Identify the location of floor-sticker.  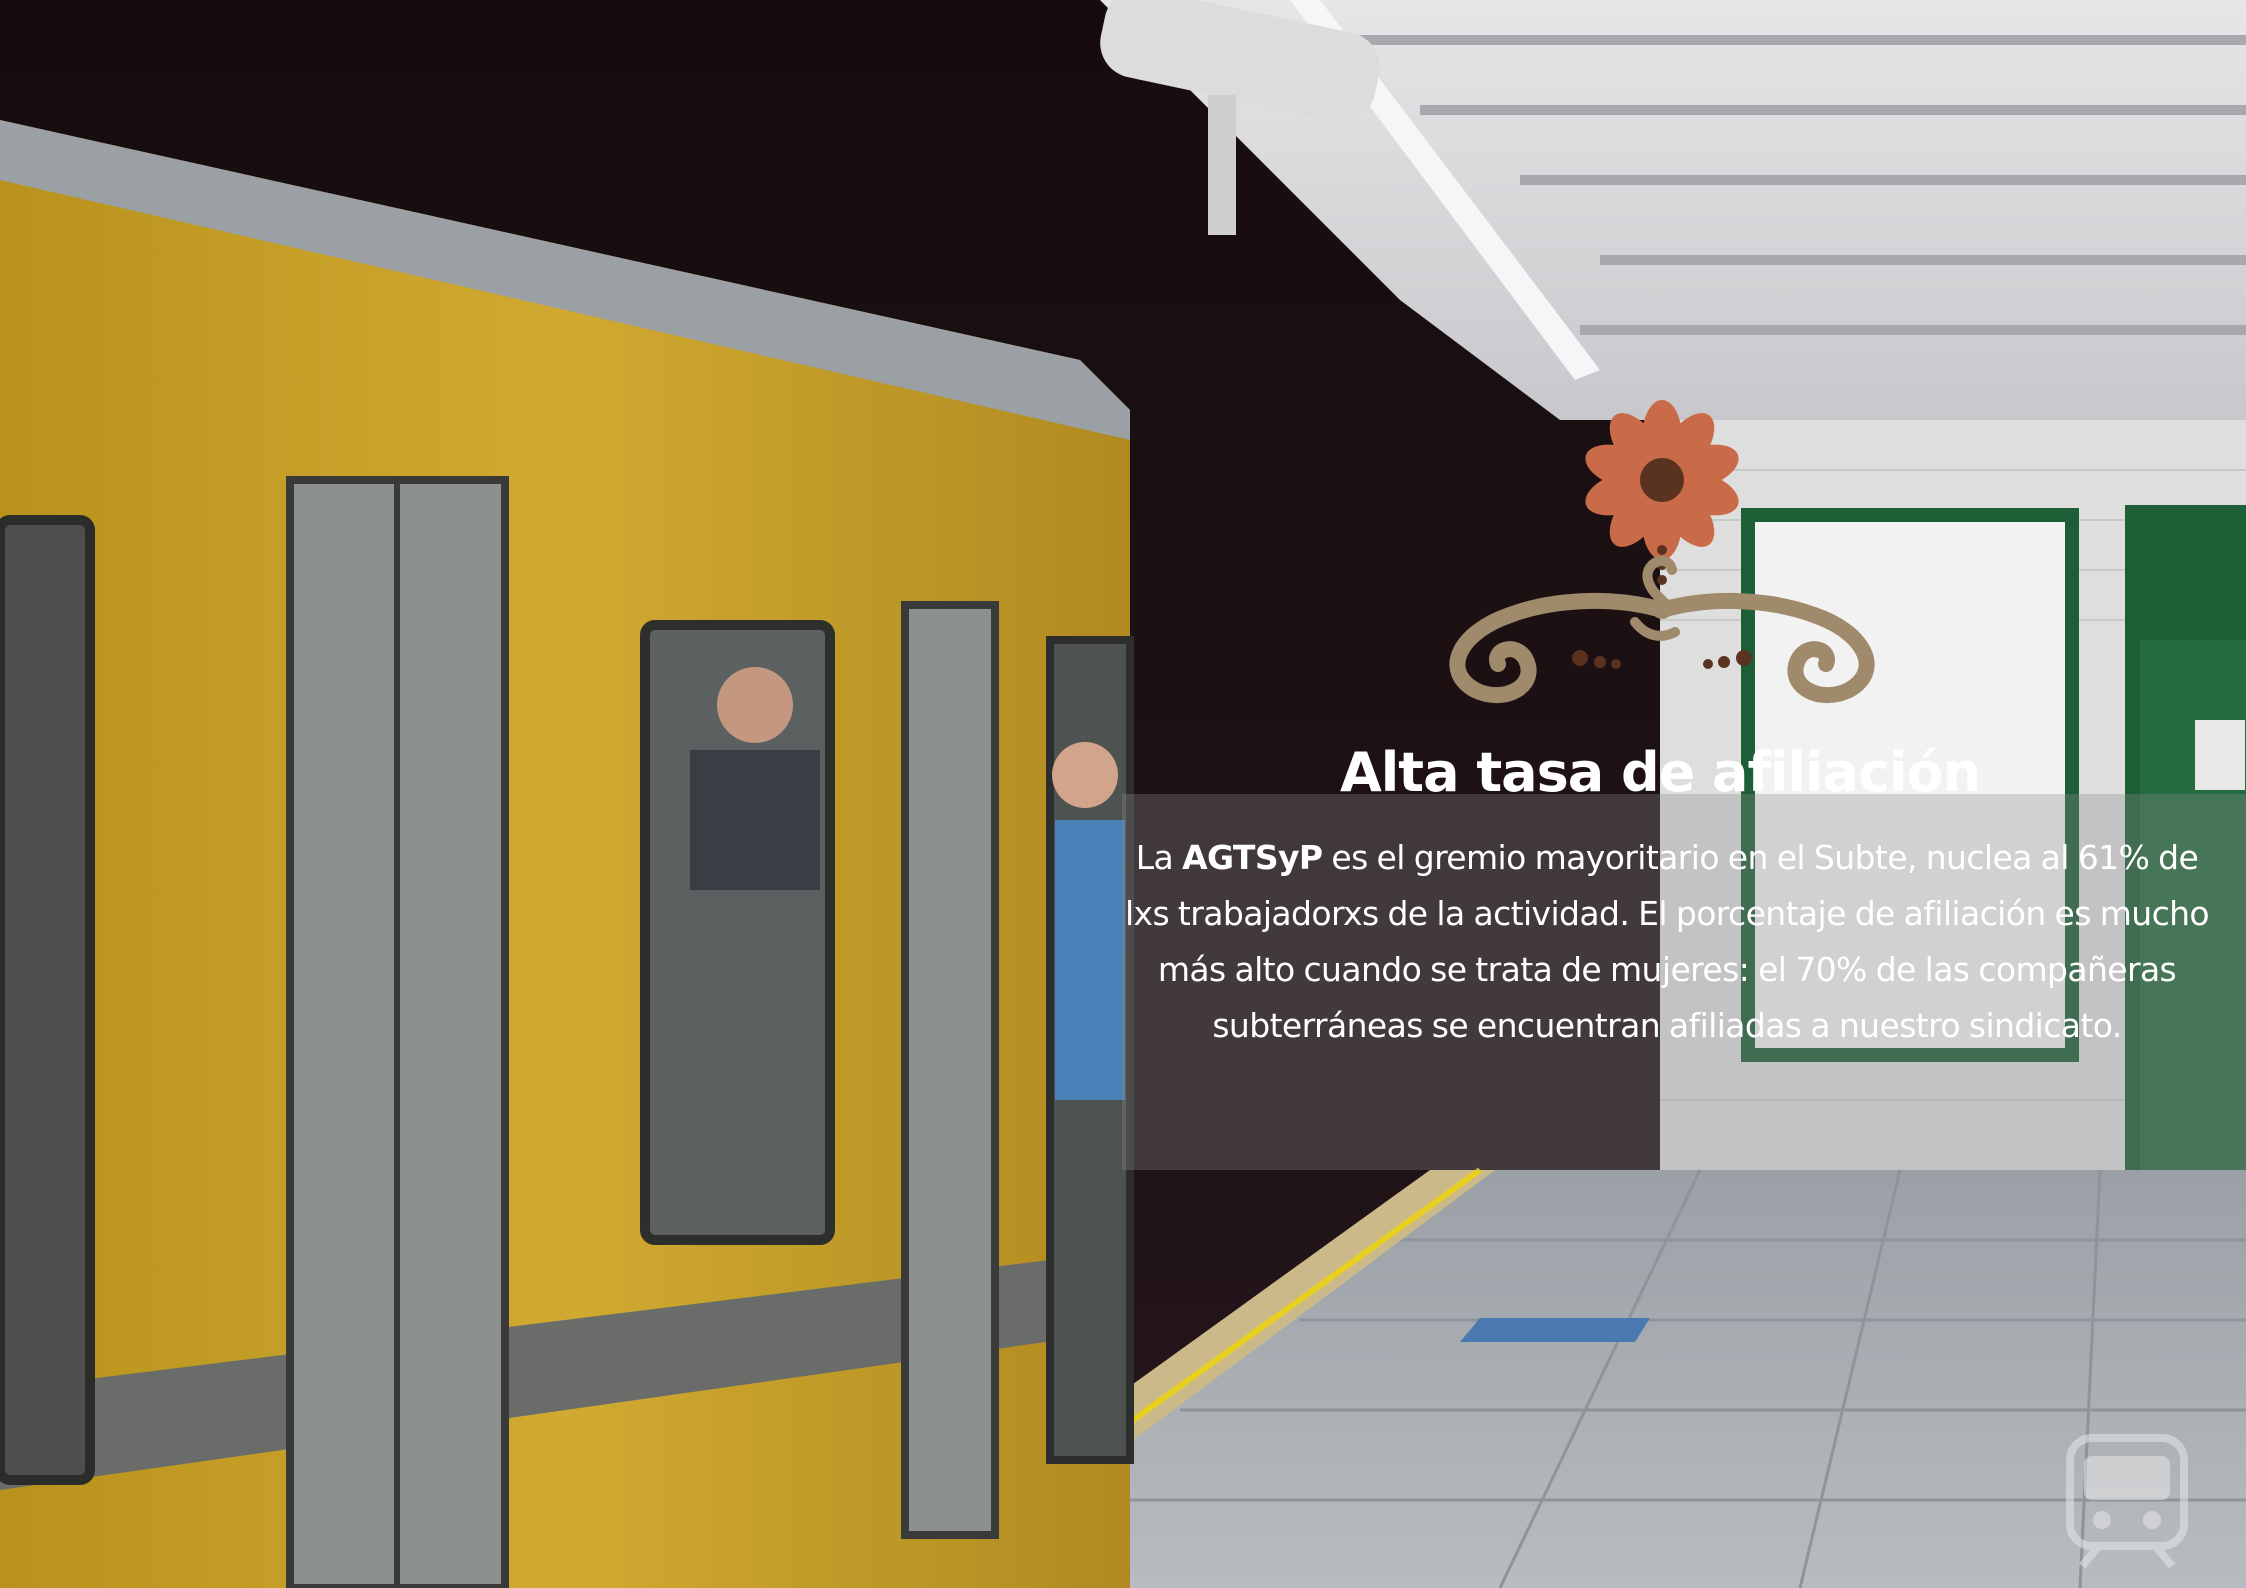
(1555, 1330).